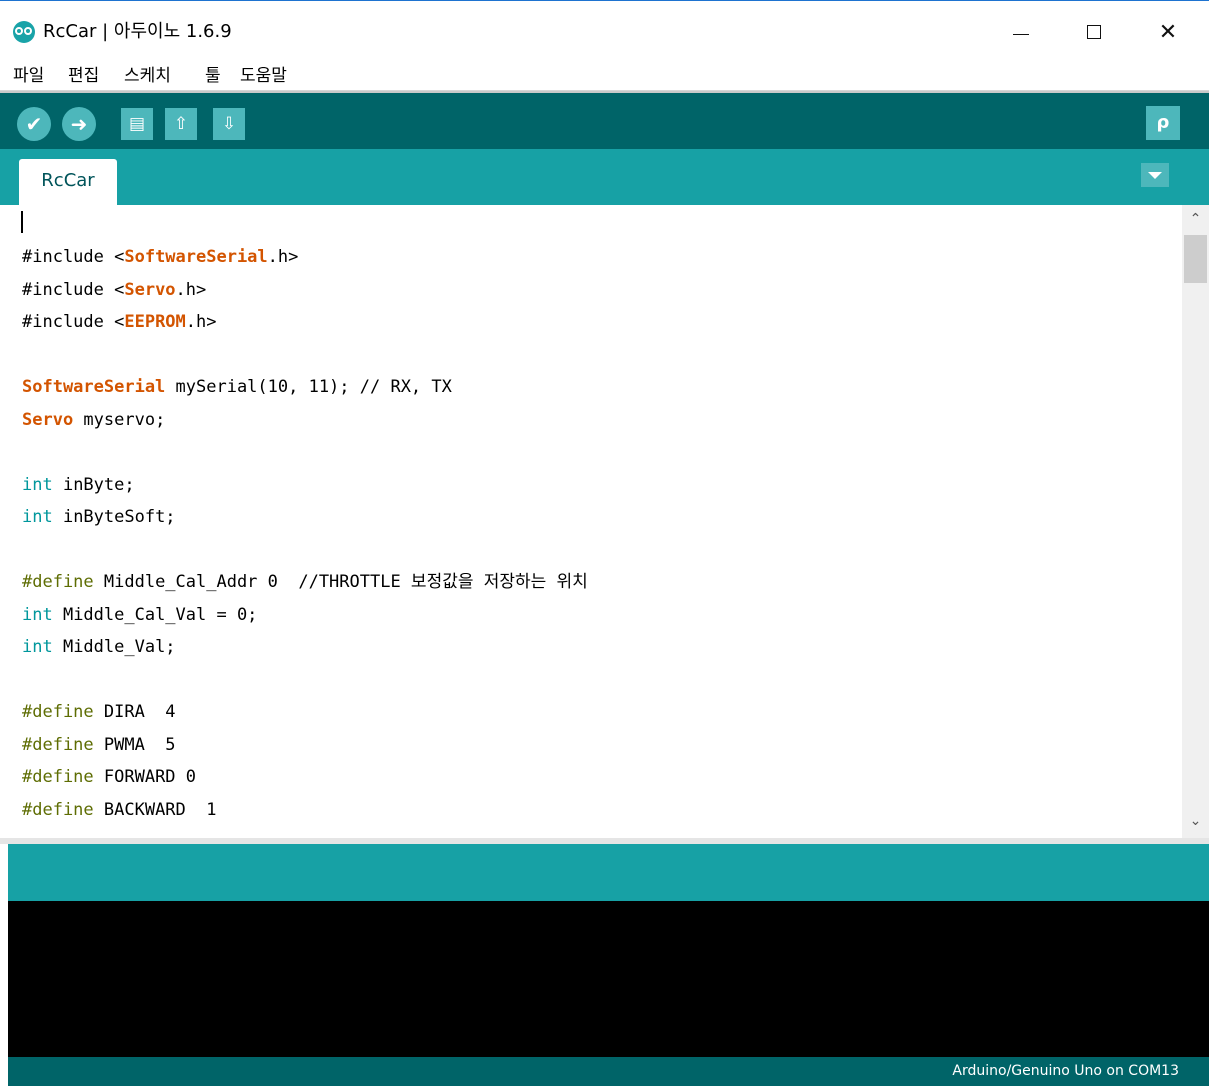 The image size is (1209, 1086). Describe the element at coordinates (22, 222) in the screenshot. I see `text-caret` at that location.